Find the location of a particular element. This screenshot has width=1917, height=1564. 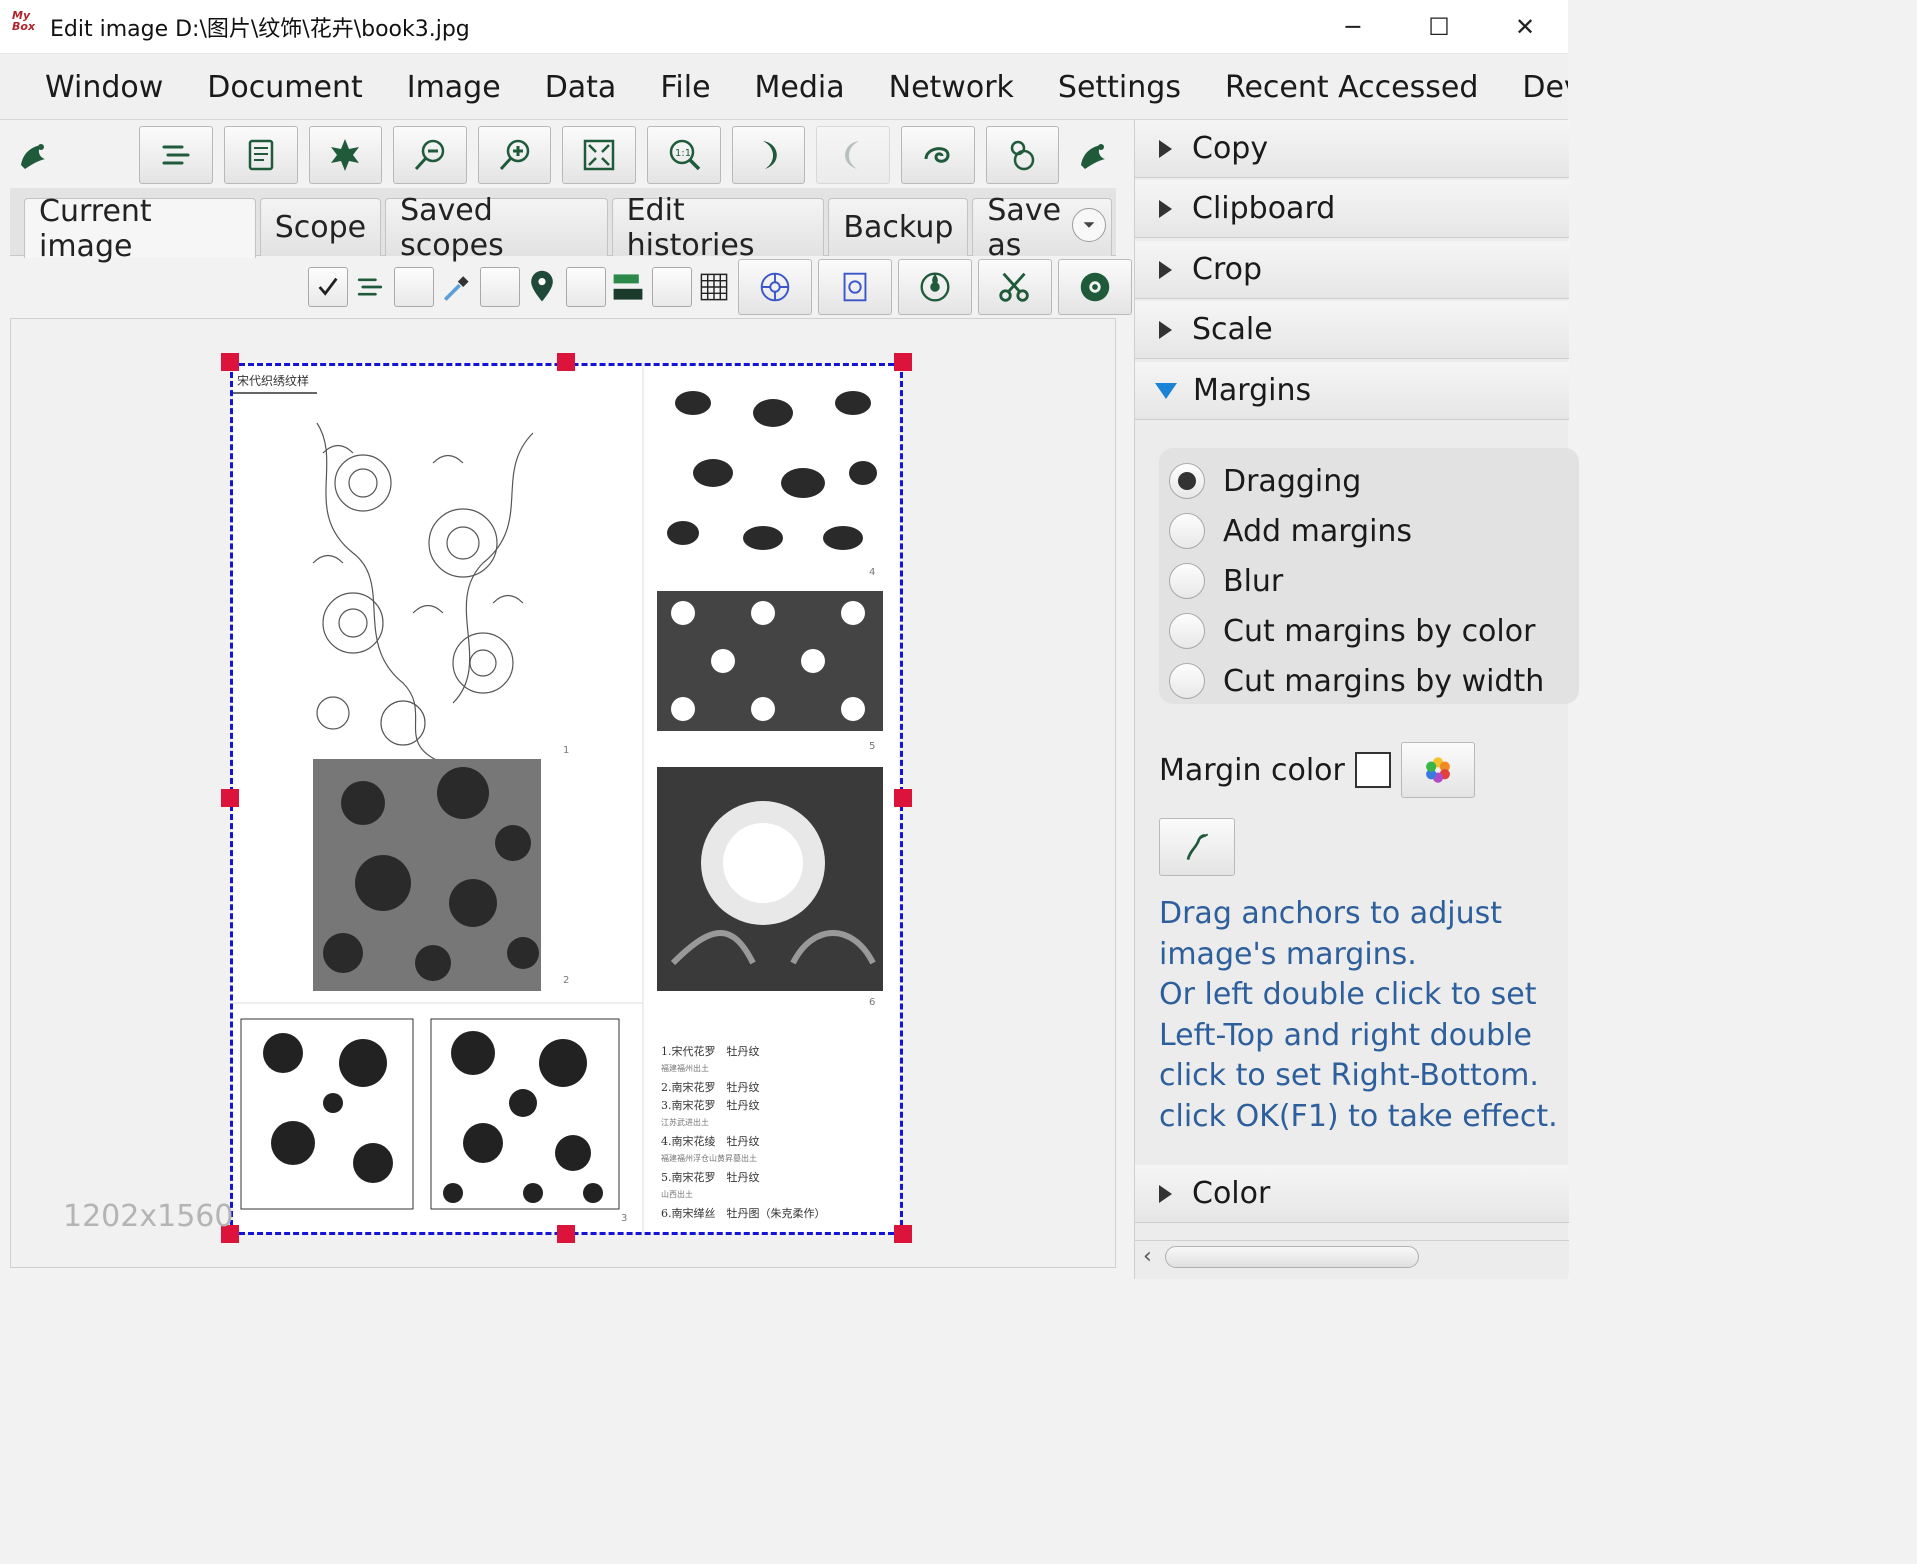

swirl-button is located at coordinates (937, 155).